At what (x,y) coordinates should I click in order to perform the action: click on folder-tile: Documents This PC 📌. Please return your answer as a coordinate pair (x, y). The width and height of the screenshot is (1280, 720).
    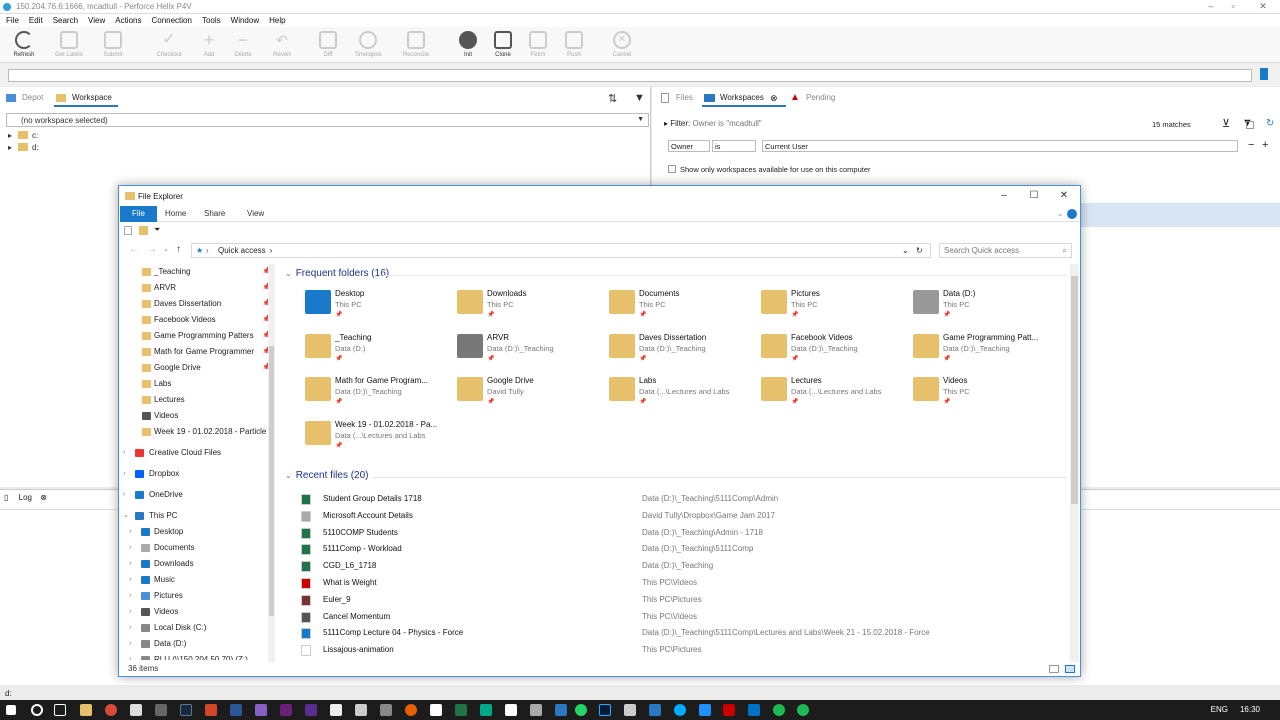
    Looking at the image, I should click on (684, 306).